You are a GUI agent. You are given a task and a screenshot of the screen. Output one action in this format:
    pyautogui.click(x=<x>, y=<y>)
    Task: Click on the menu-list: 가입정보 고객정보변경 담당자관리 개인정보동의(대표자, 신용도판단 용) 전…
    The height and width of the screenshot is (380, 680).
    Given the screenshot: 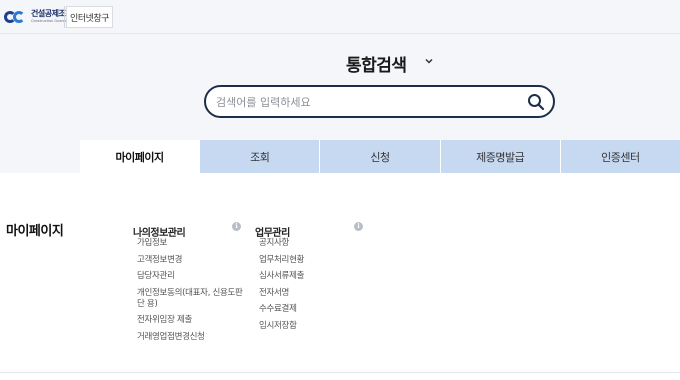 What is the action you would take?
    pyautogui.click(x=188, y=290)
    